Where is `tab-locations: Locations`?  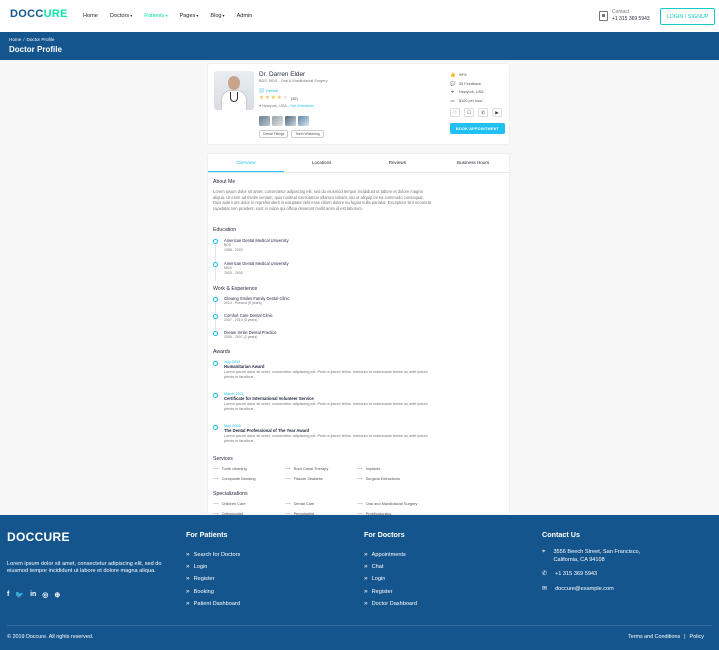 tab-locations: Locations is located at coordinates (322, 163).